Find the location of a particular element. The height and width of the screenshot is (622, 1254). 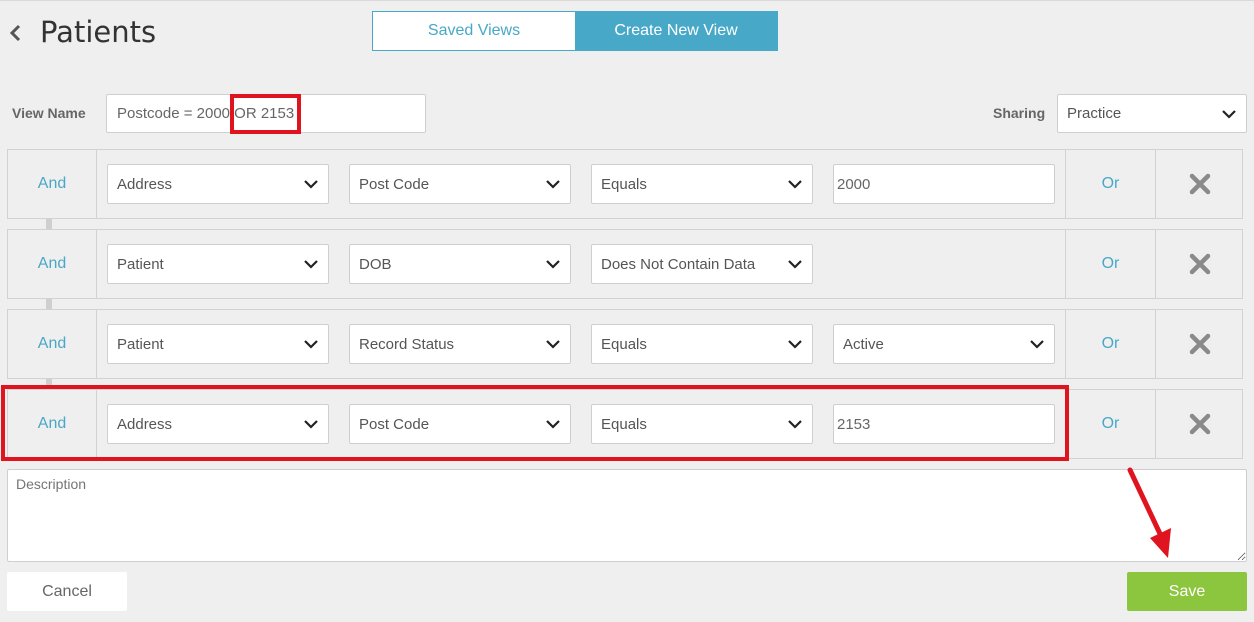

sharing-label: Sharing is located at coordinates (1019, 113).